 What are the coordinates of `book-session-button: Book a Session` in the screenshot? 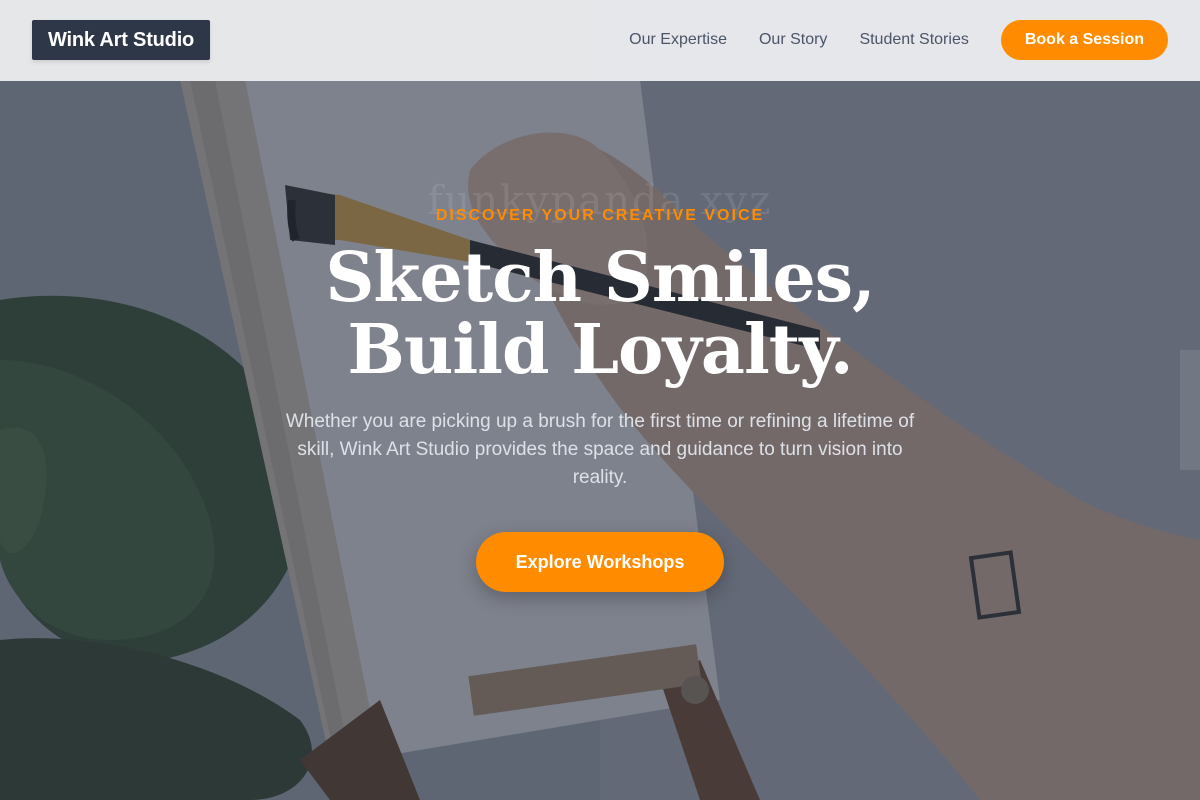 It's located at (1084, 40).